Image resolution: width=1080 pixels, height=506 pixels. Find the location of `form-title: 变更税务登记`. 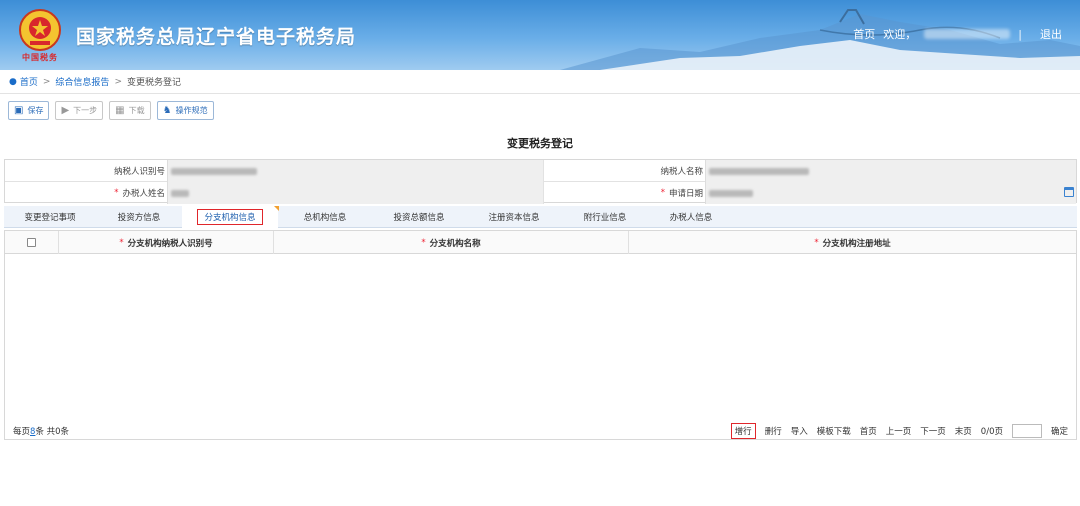

form-title: 变更税务登记 is located at coordinates (540, 143).